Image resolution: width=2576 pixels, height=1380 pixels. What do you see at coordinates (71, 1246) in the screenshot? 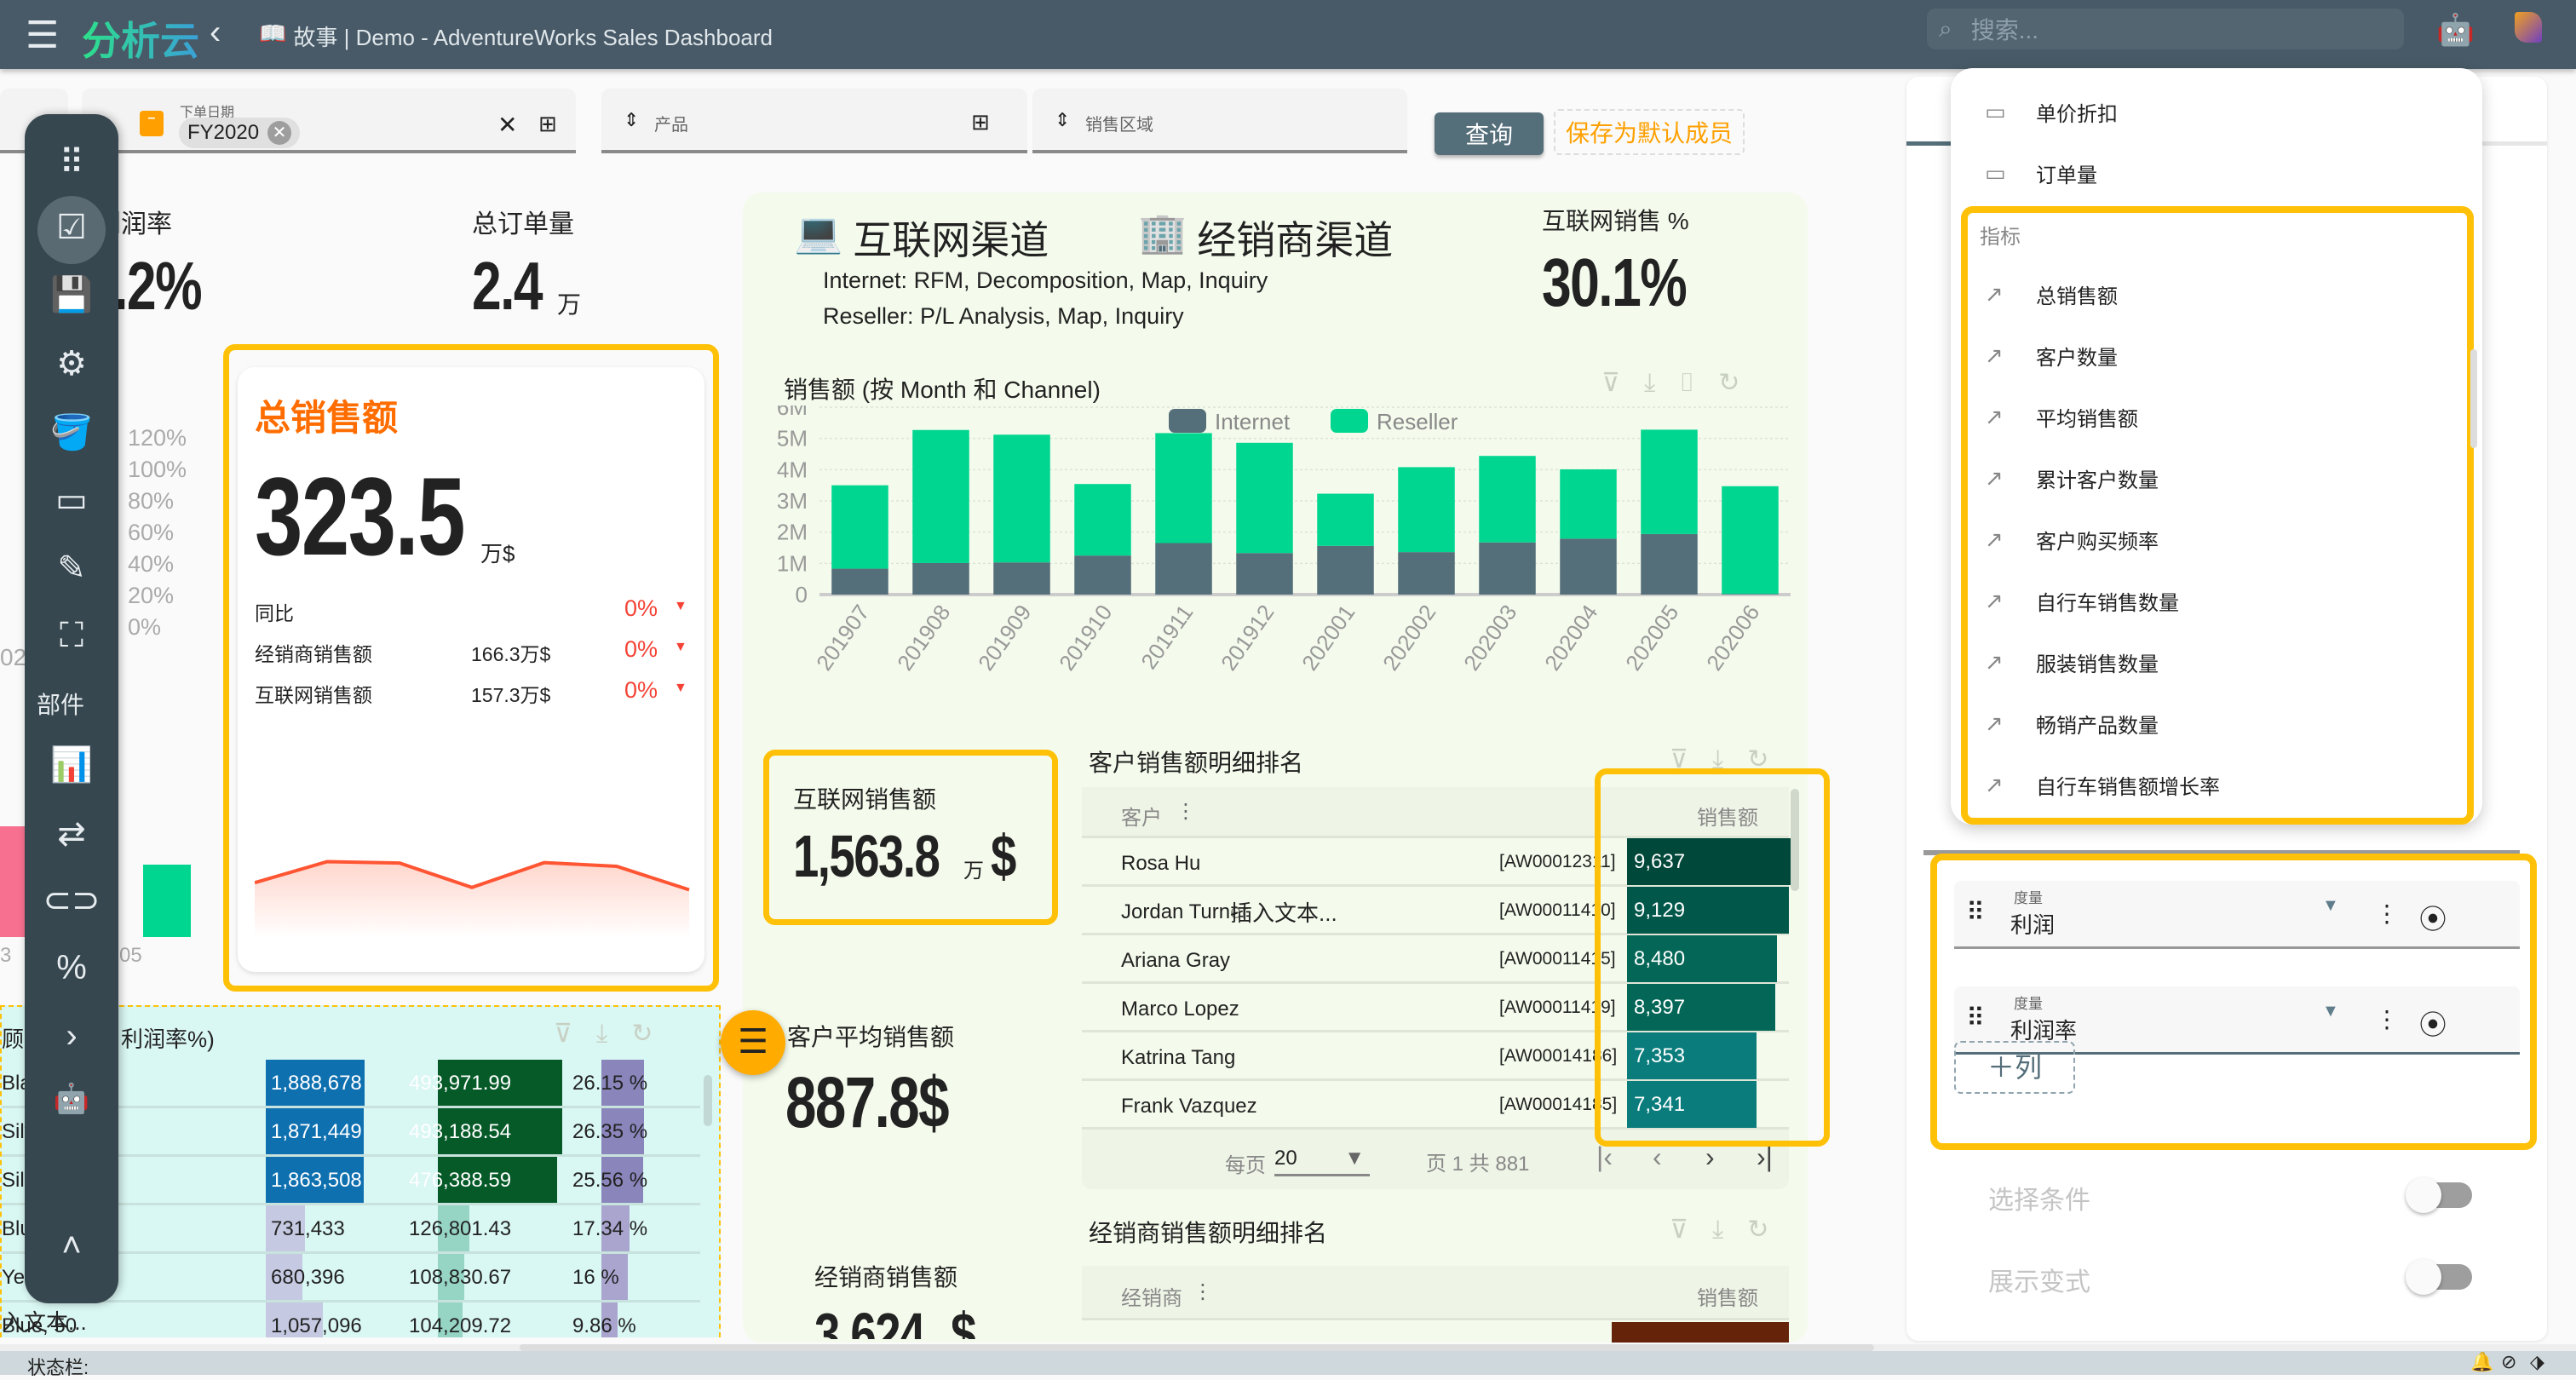
I see `collapse-up-icon: ˄` at bounding box center [71, 1246].